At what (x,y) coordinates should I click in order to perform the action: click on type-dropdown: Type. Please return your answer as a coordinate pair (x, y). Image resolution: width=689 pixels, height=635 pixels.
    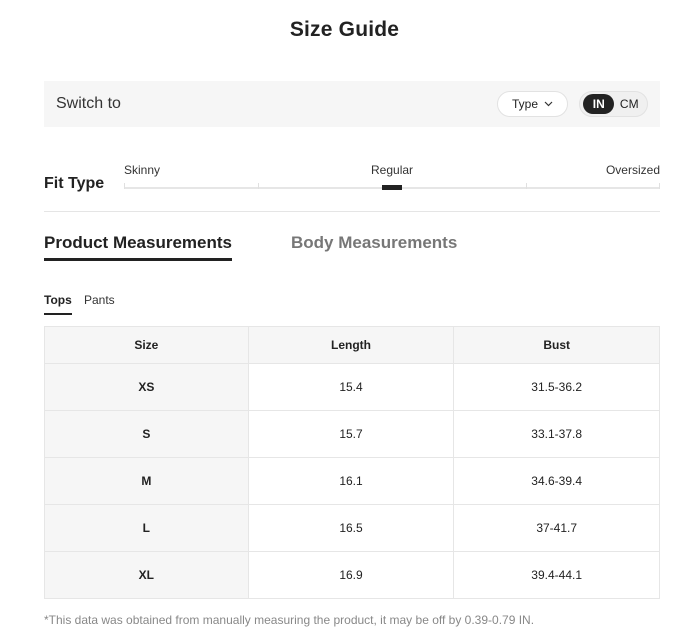
    Looking at the image, I should click on (532, 104).